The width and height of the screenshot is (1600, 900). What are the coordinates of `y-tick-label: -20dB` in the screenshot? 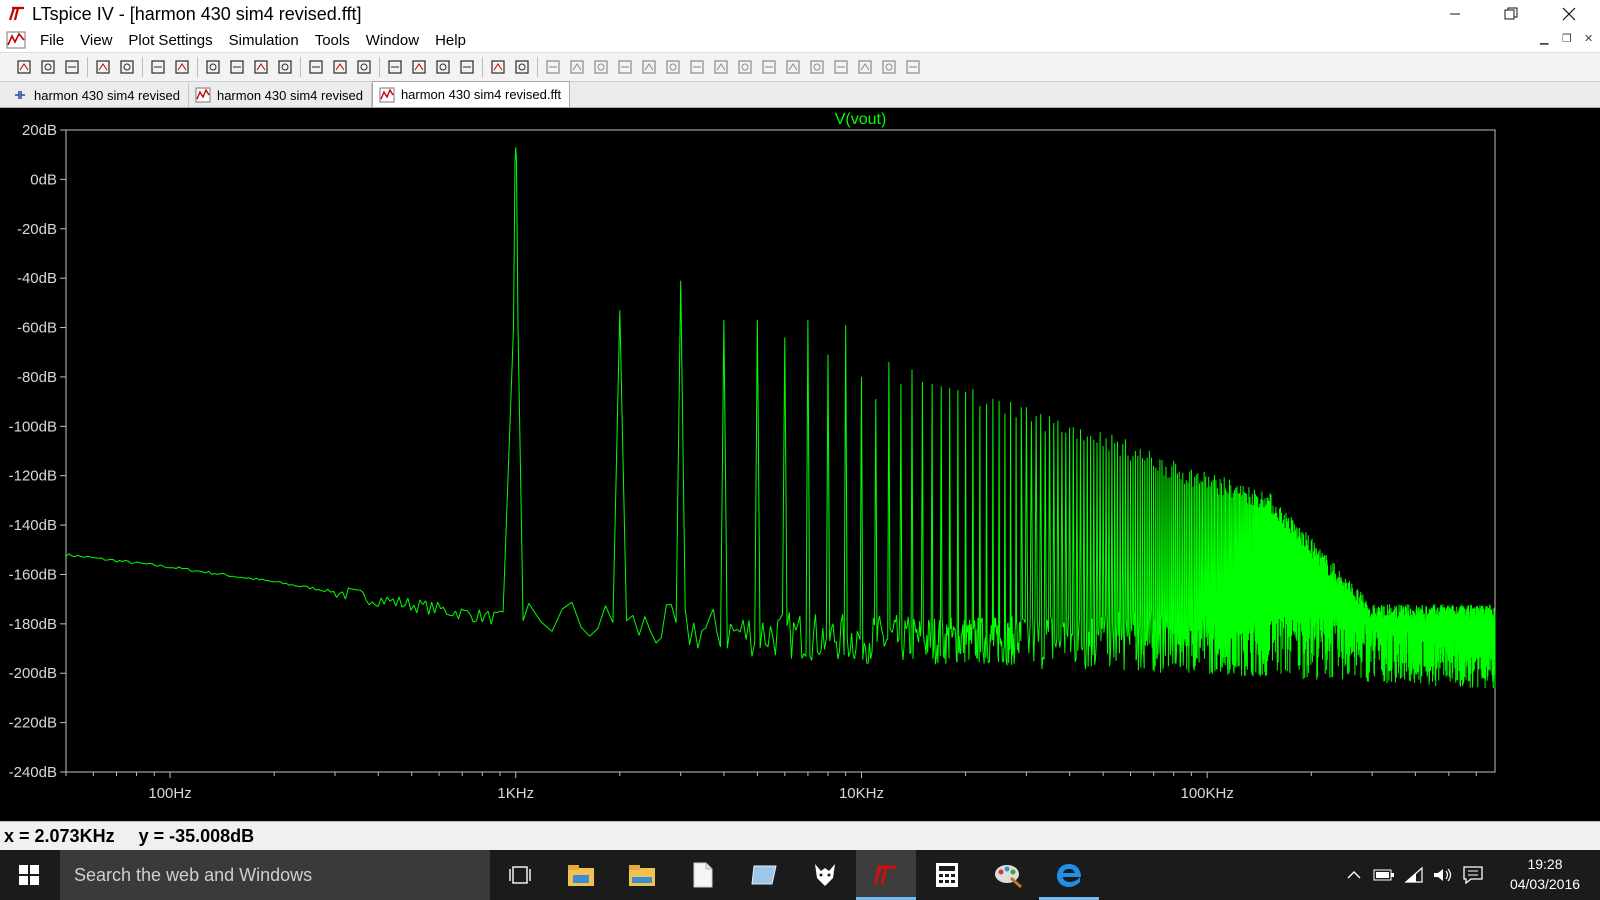 It's located at (37, 229).